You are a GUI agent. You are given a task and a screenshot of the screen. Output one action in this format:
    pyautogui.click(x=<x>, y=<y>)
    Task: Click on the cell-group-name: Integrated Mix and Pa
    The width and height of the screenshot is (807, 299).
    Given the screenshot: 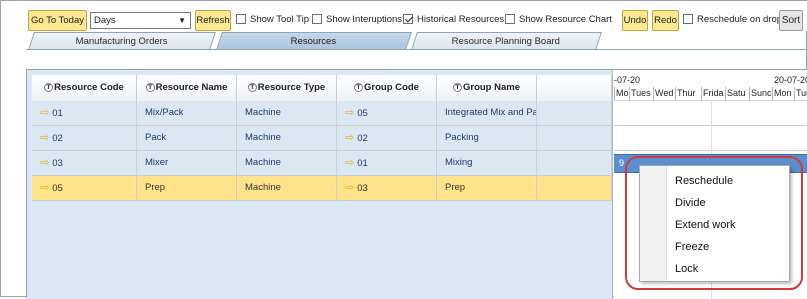 What is the action you would take?
    pyautogui.click(x=487, y=113)
    